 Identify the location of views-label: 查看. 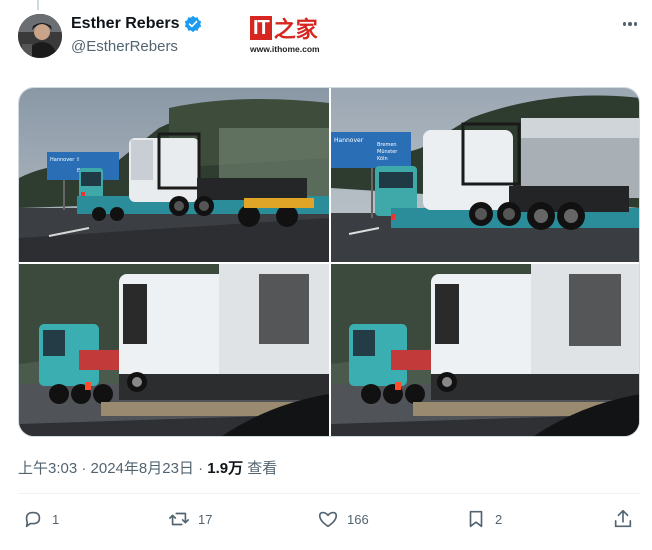
(262, 468).